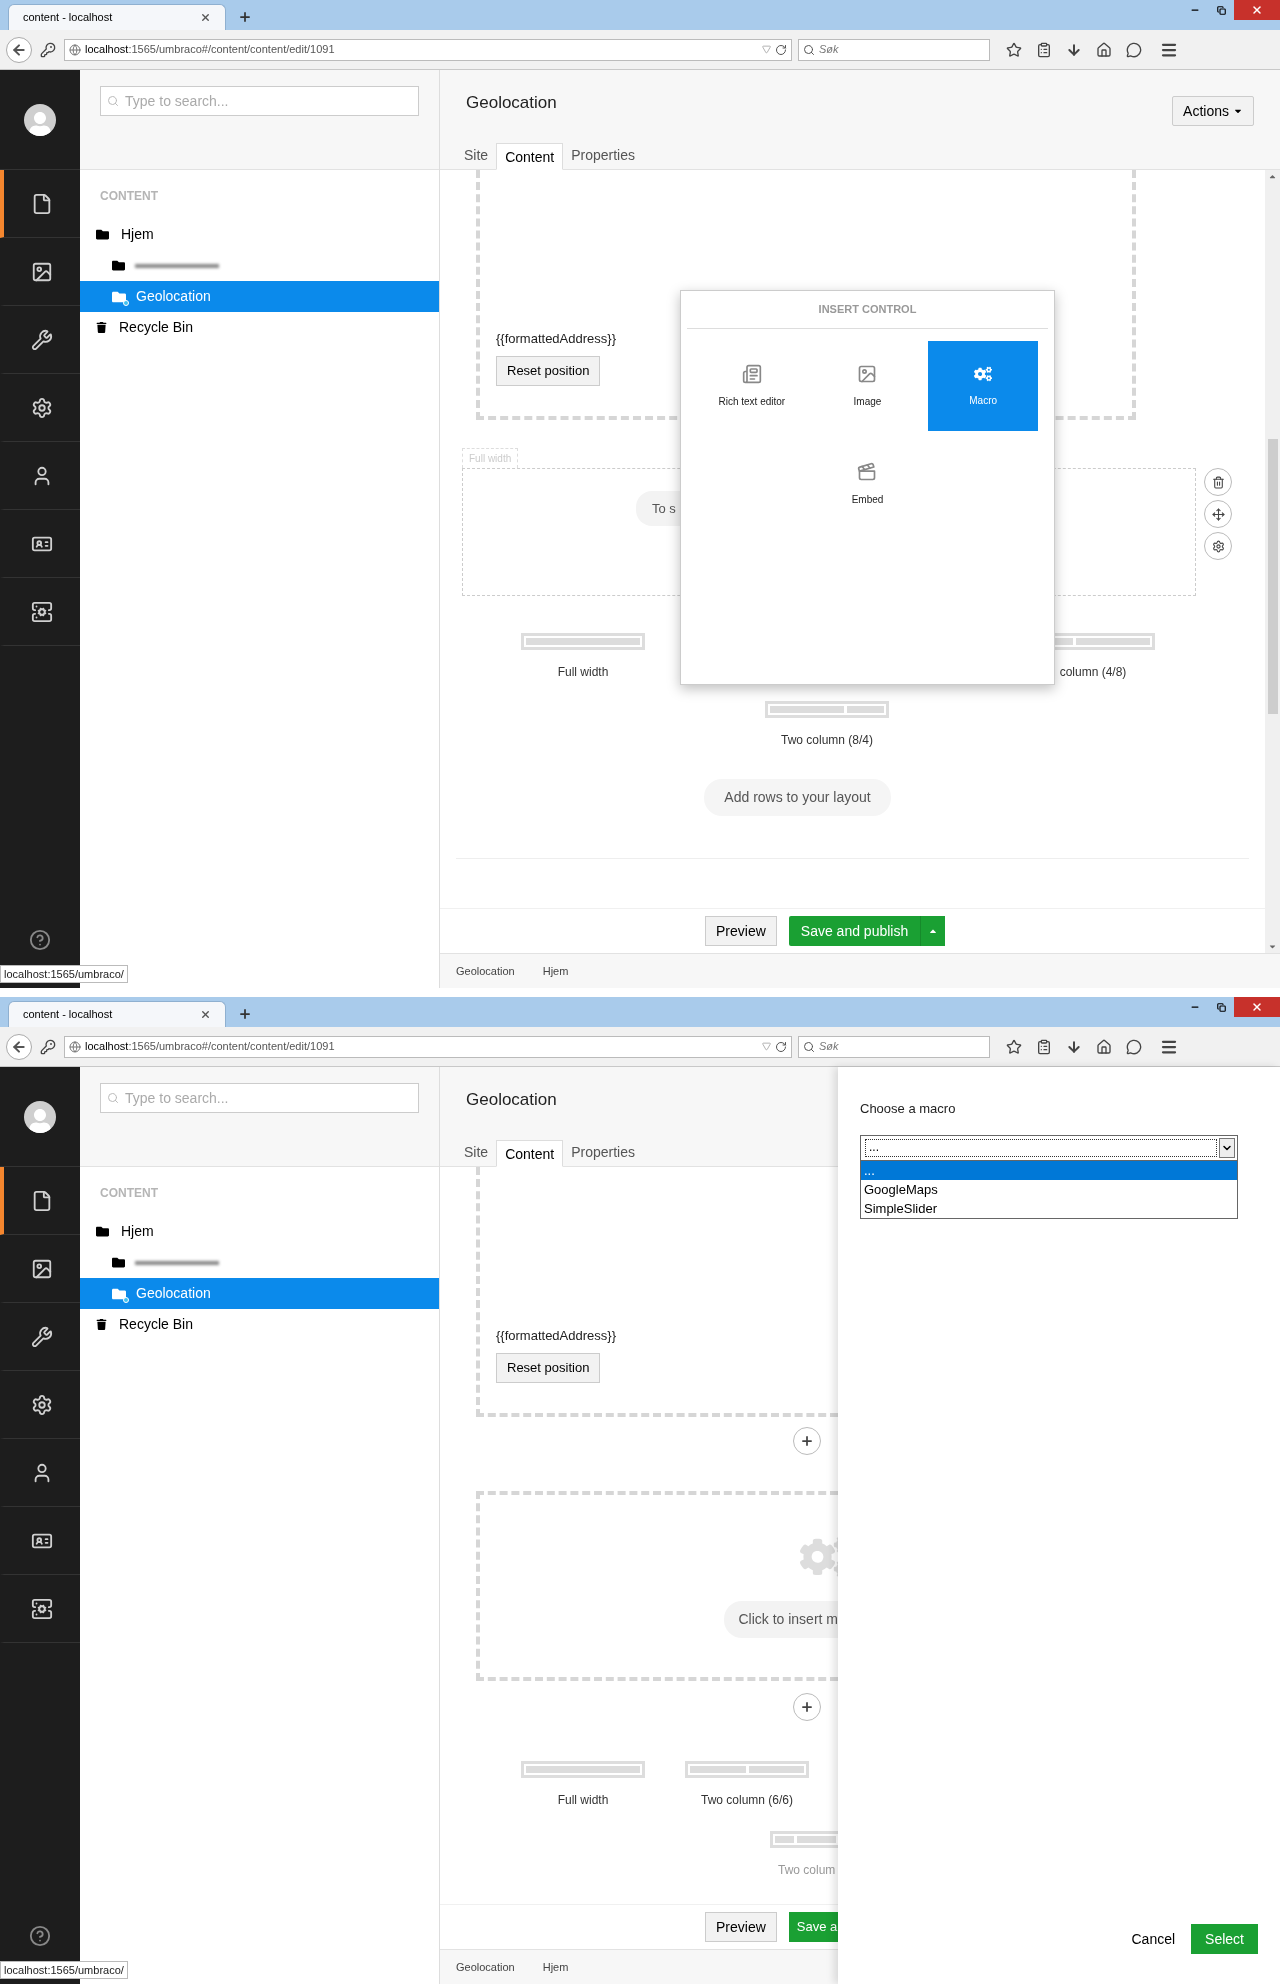 This screenshot has height=1984, width=1280. I want to click on scrollbar, so click(1272, 561).